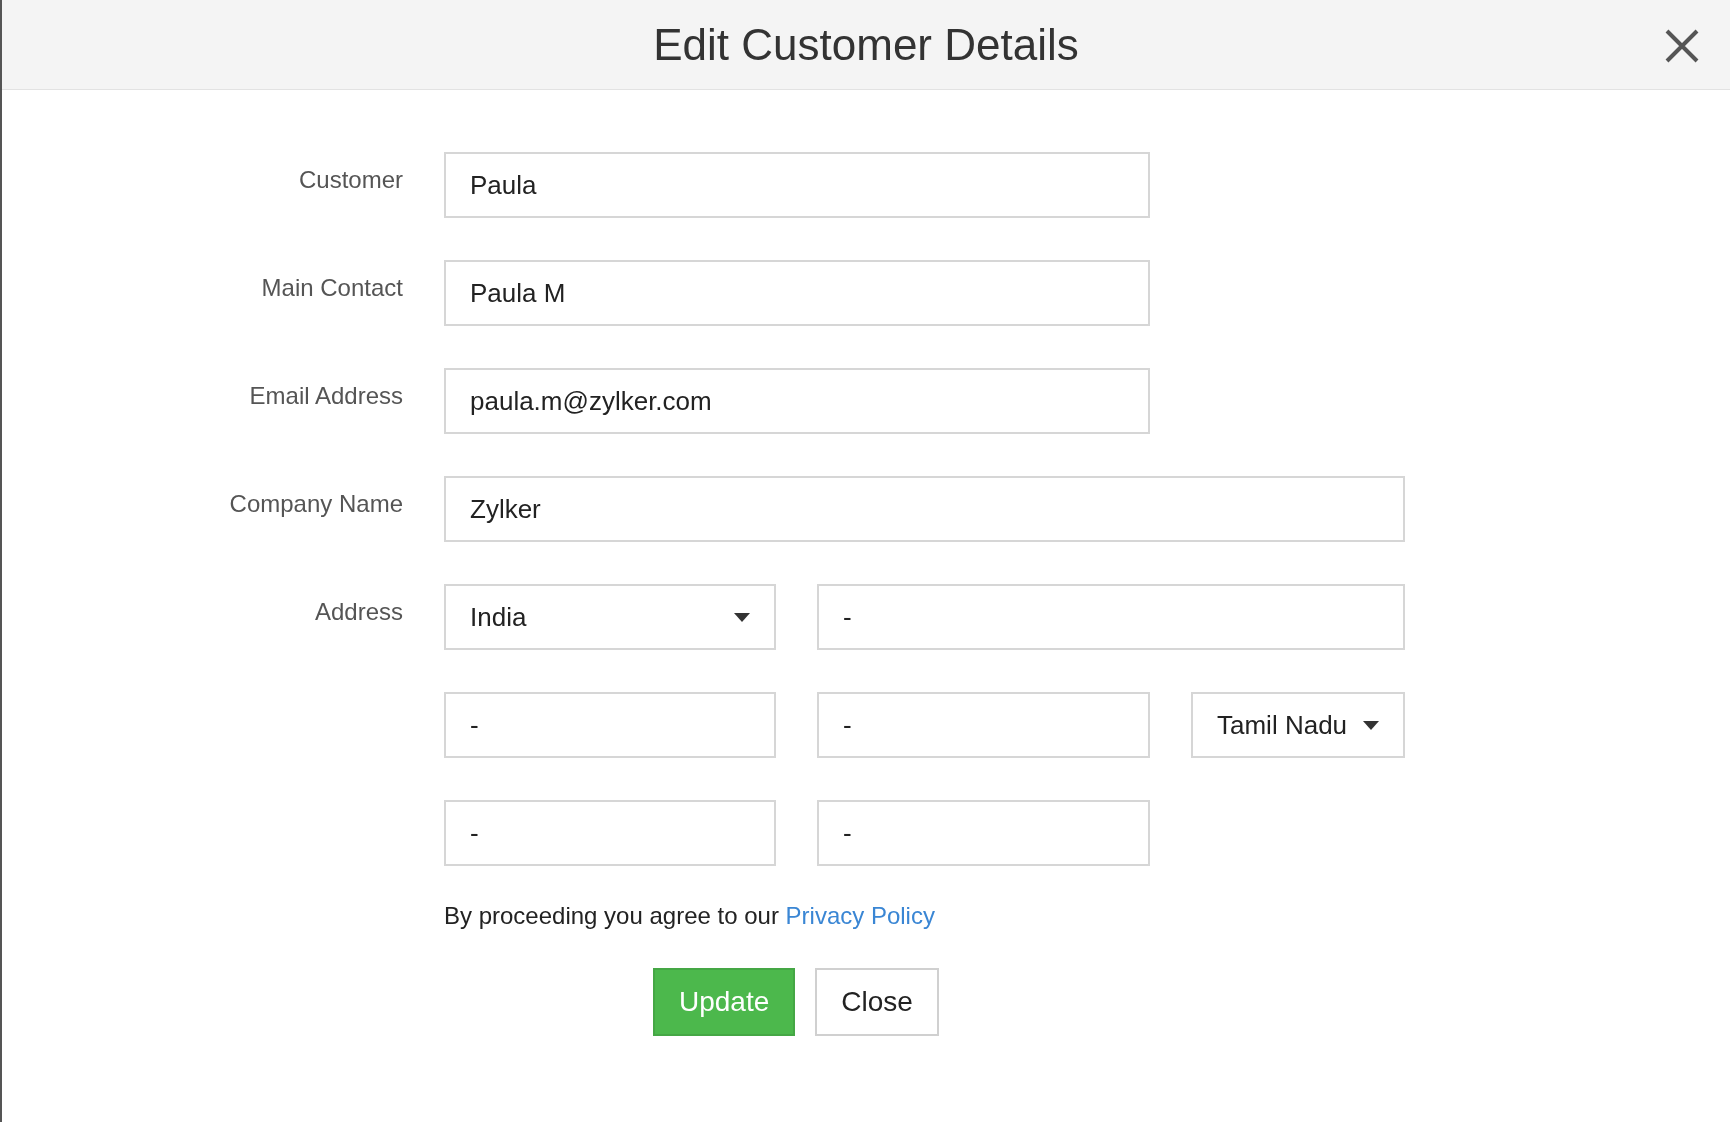  I want to click on field-label: Customer, so click(350, 180).